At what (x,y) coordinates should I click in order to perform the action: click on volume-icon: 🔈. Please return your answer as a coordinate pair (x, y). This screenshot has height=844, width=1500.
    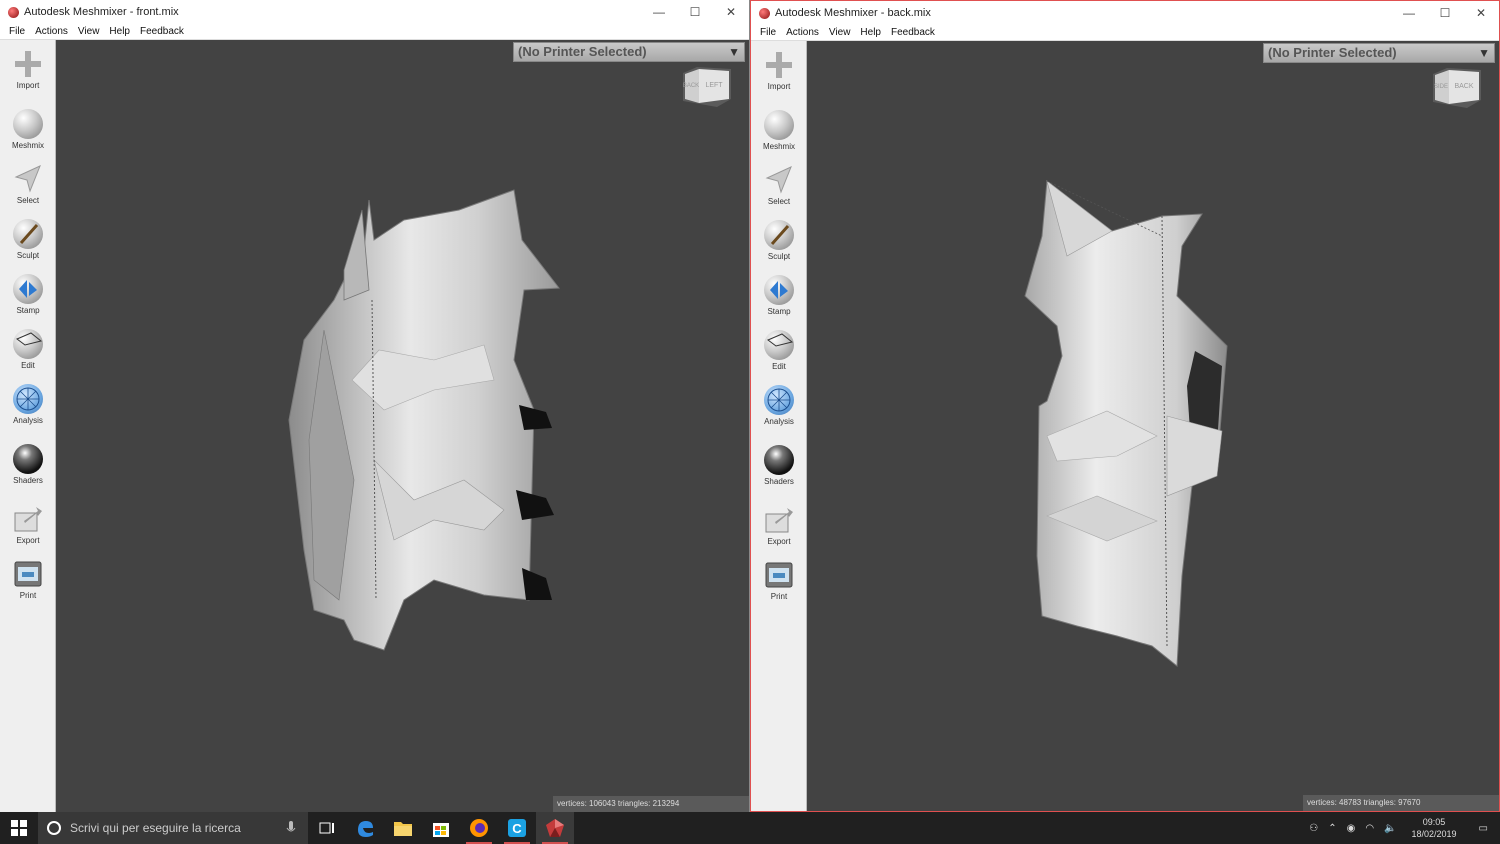
    Looking at the image, I should click on (1390, 828).